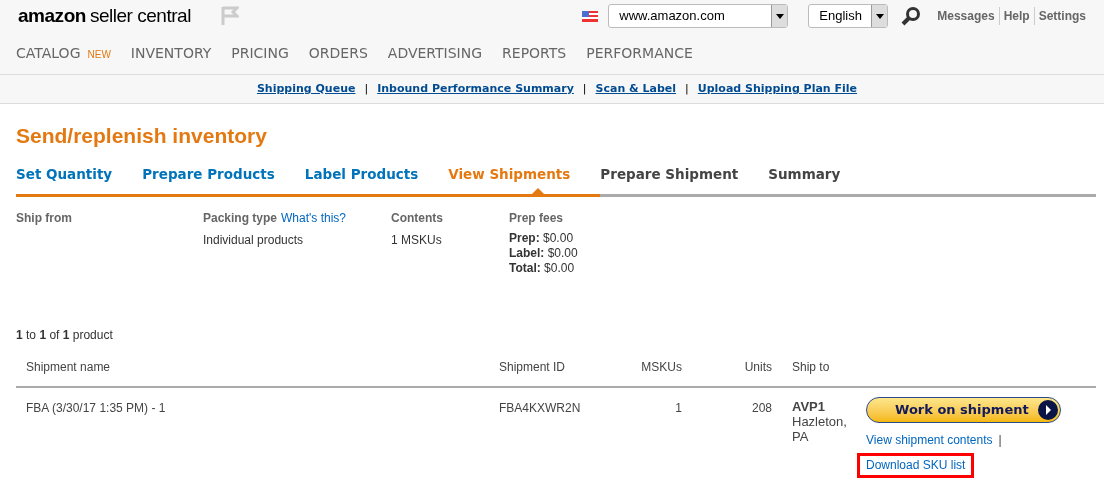 The height and width of the screenshot is (485, 1104). What do you see at coordinates (929, 440) in the screenshot?
I see `table-link: View shipment contents` at bounding box center [929, 440].